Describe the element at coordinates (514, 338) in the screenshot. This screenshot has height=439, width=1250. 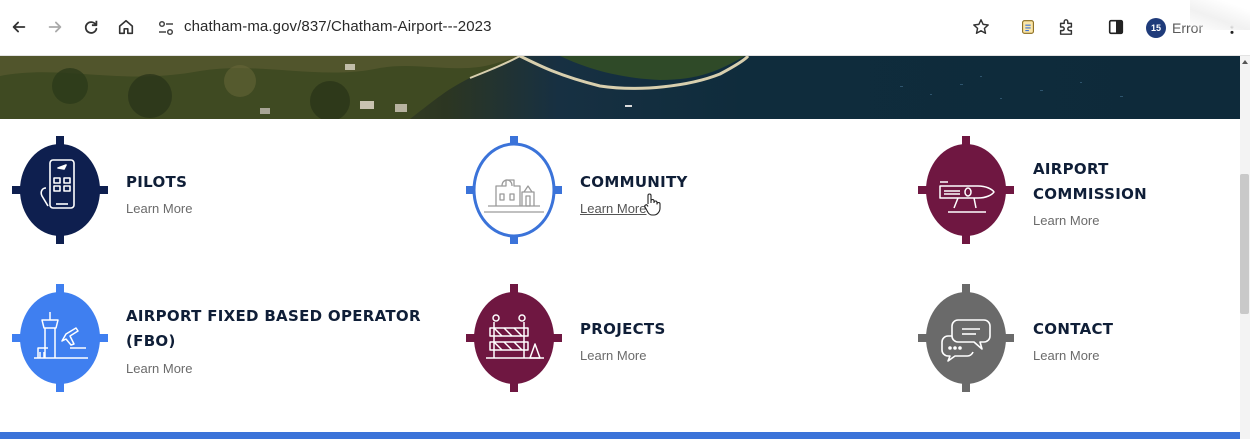
I see `construction-barrier-icon` at that location.